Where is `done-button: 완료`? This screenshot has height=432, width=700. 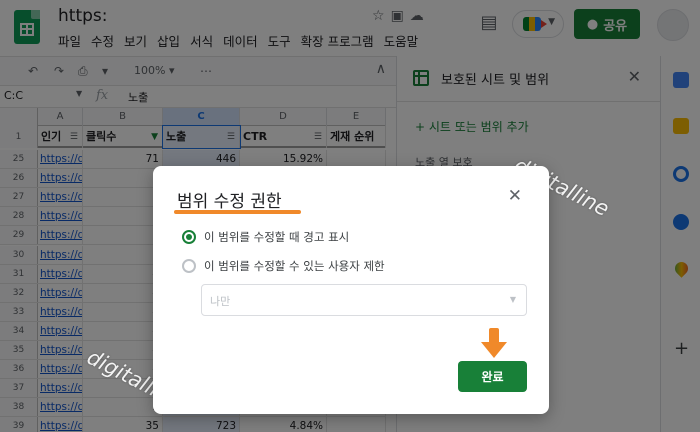
done-button: 완료 is located at coordinates (492, 376).